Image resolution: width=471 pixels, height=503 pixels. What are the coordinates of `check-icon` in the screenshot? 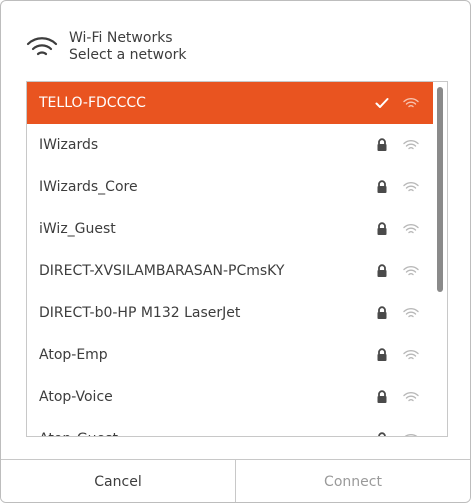 It's located at (382, 103).